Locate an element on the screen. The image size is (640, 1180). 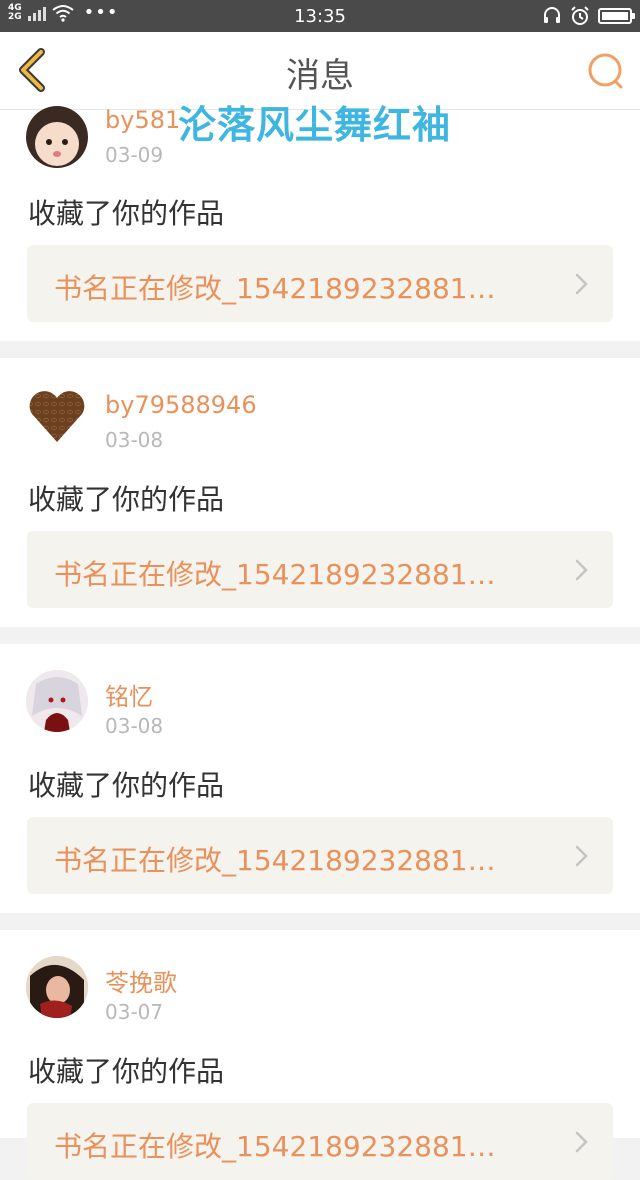
portrait-avatar-icon is located at coordinates (57, 987).